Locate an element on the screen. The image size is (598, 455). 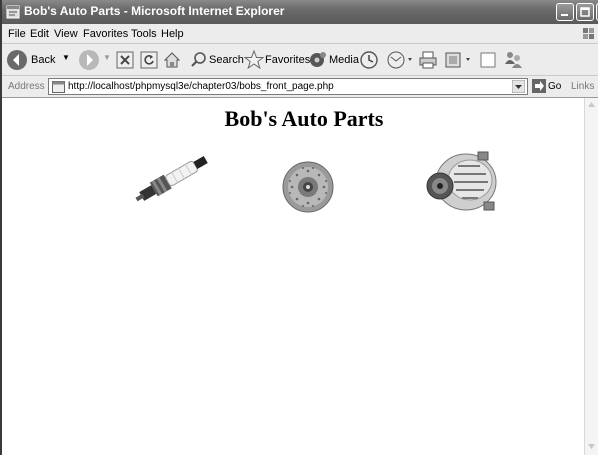
back-button: Back ▼ is located at coordinates (41, 60).